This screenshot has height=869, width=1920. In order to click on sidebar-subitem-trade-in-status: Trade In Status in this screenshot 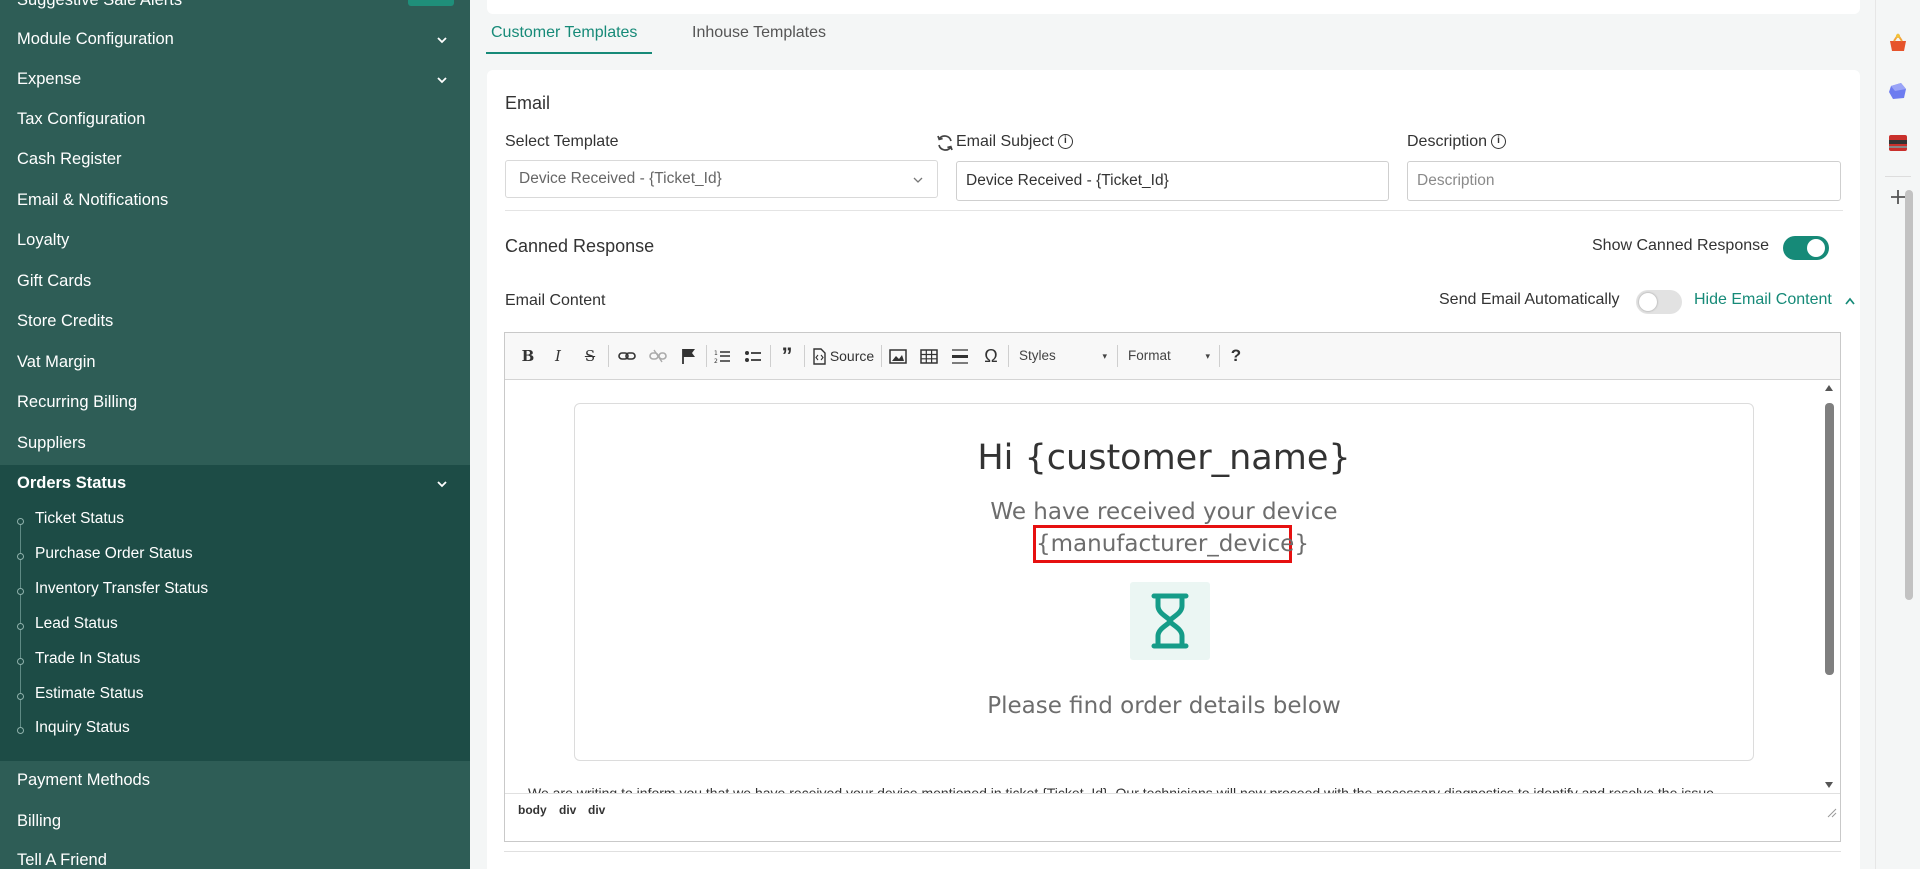, I will do `click(87, 659)`.